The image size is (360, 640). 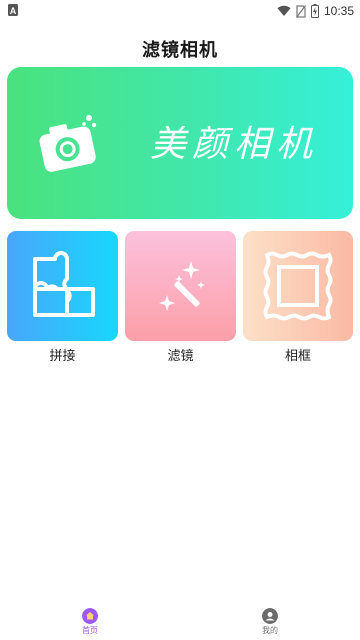 I want to click on profile-icon, so click(x=270, y=616).